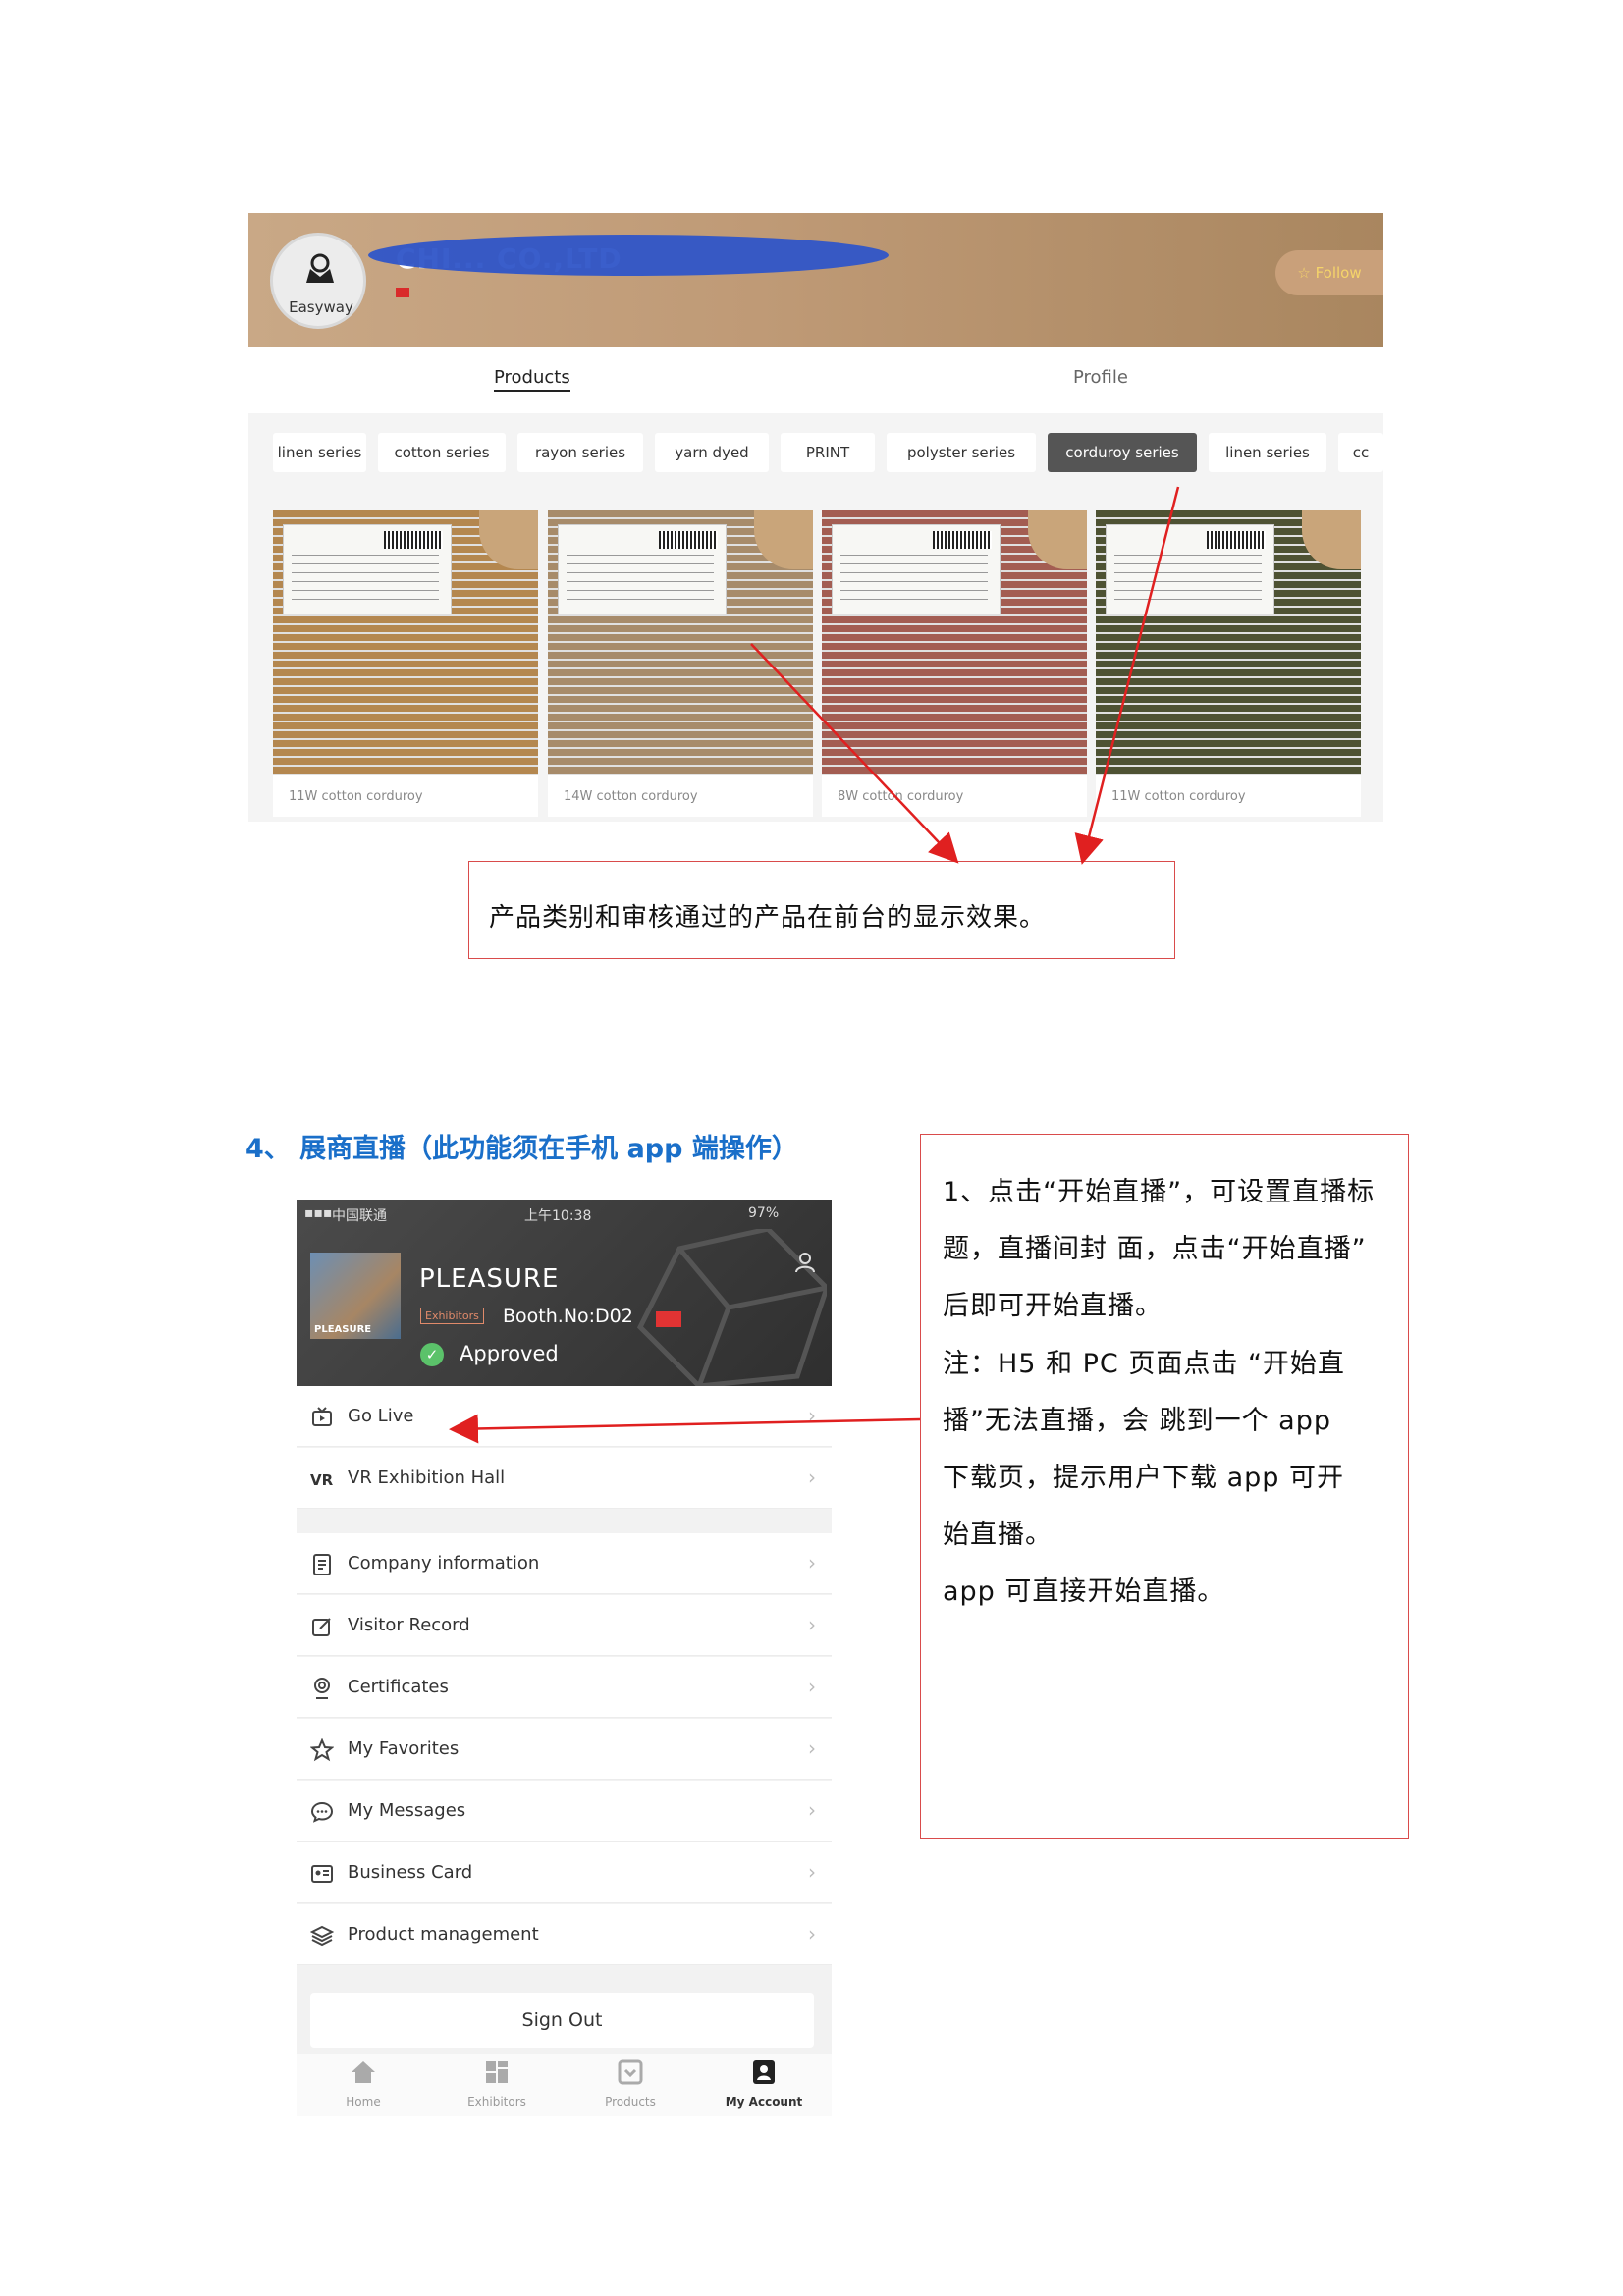 The width and height of the screenshot is (1623, 2296). What do you see at coordinates (821, 910) in the screenshot?
I see `annotation-box-1: 产品类别和审核通过的产品在前台的显示效果。` at bounding box center [821, 910].